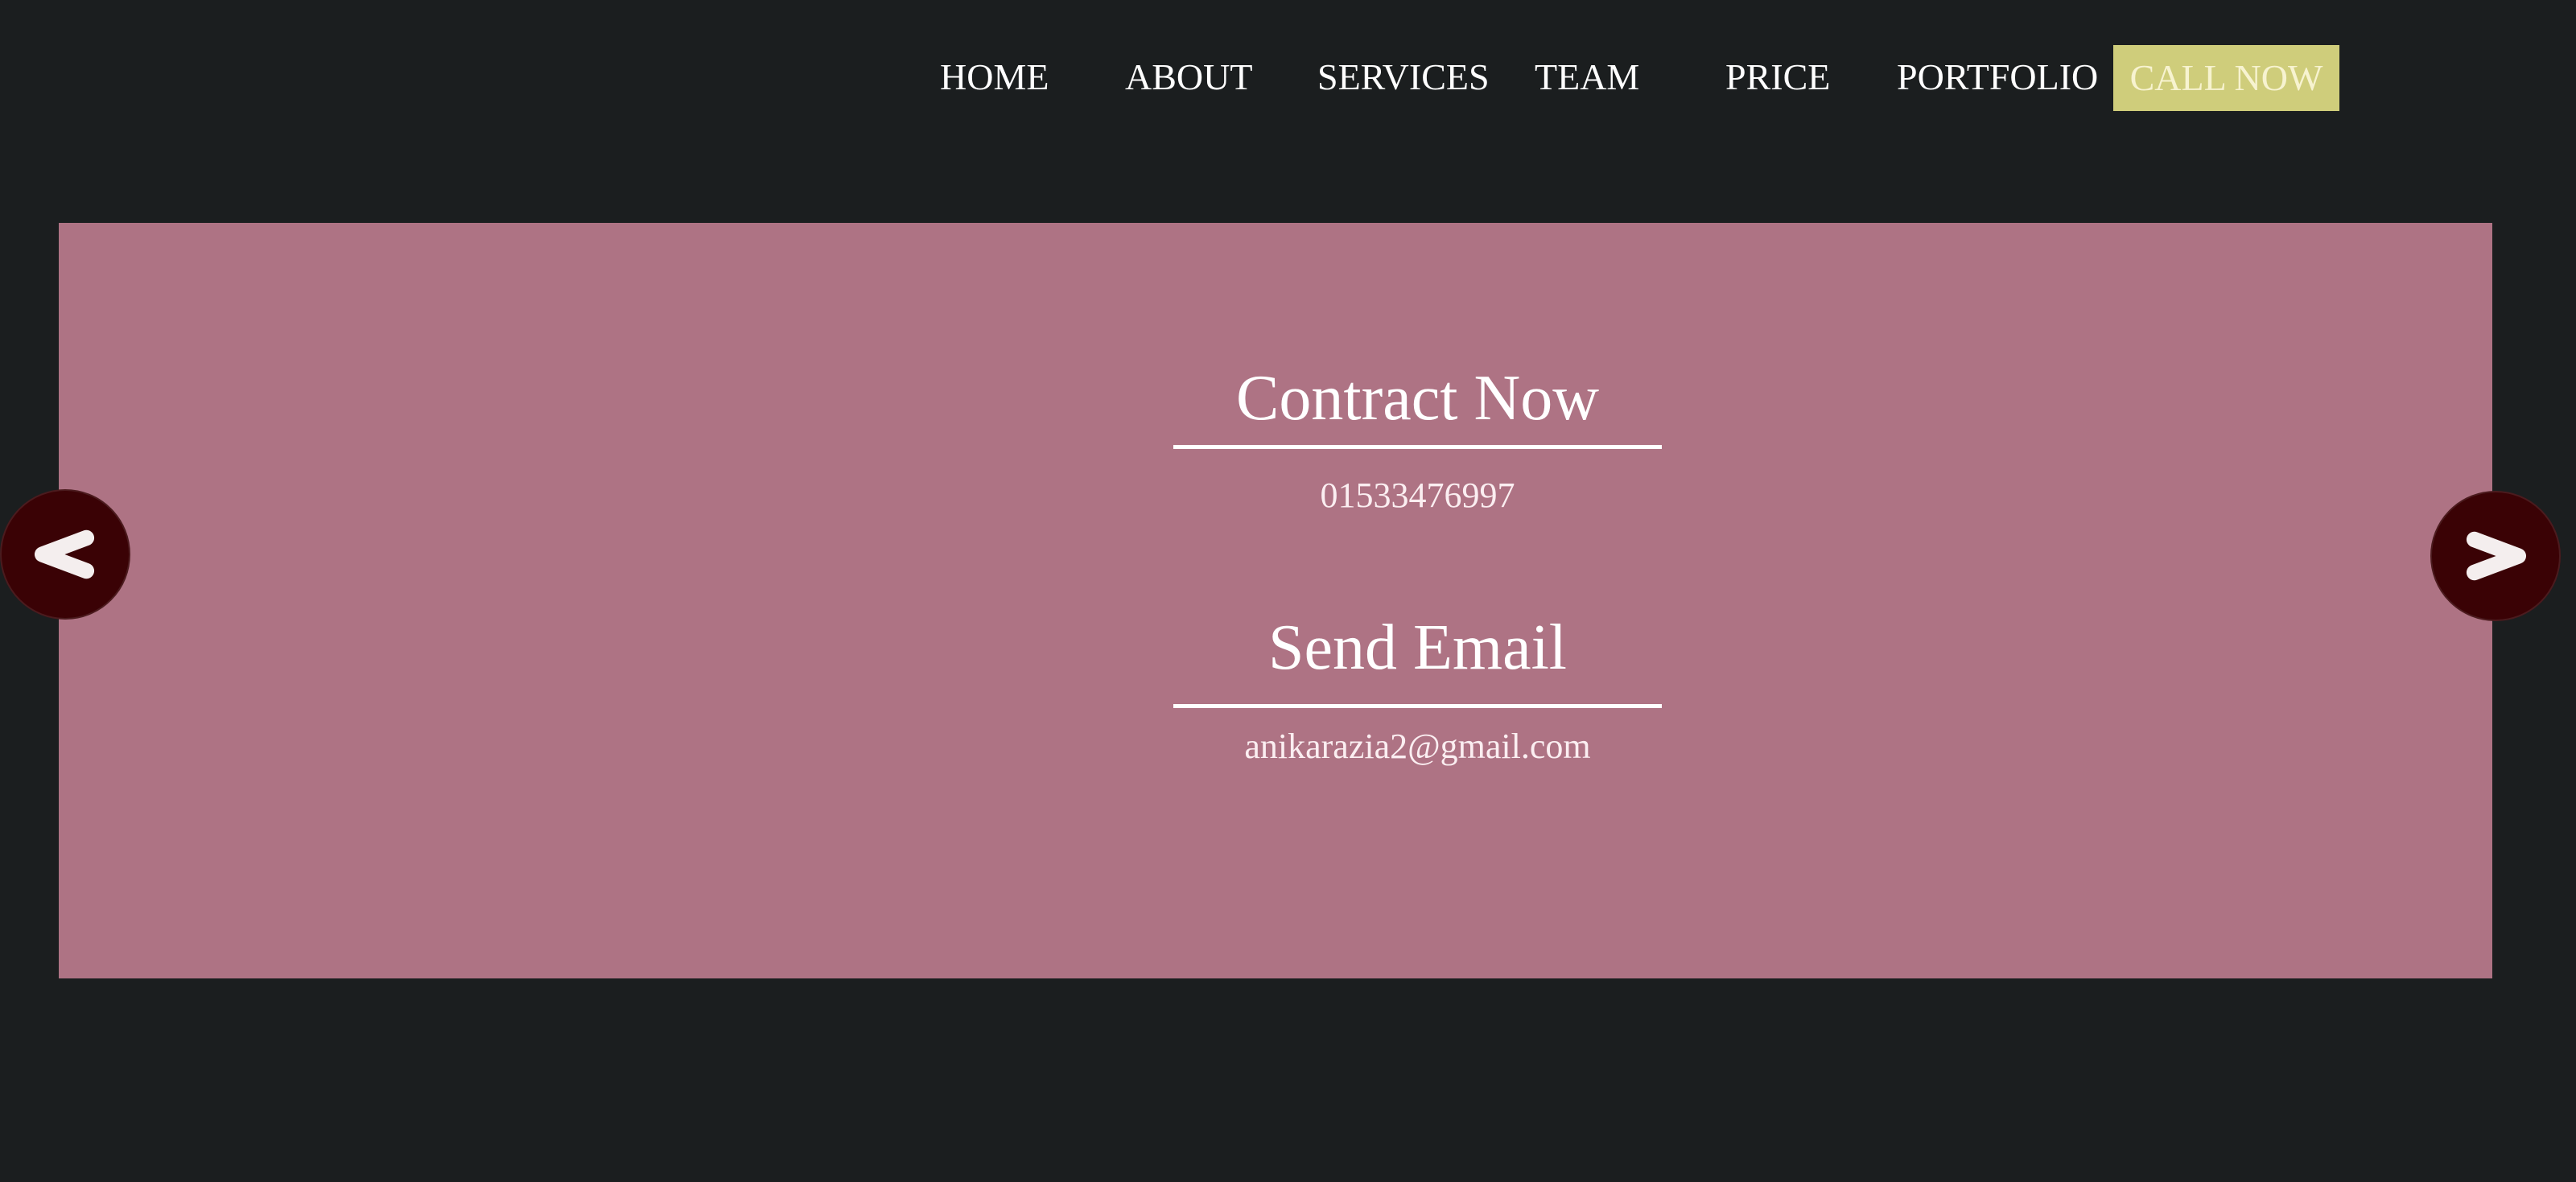 The height and width of the screenshot is (1182, 2576). What do you see at coordinates (1403, 77) in the screenshot?
I see `nav-link-services: SERVICES` at bounding box center [1403, 77].